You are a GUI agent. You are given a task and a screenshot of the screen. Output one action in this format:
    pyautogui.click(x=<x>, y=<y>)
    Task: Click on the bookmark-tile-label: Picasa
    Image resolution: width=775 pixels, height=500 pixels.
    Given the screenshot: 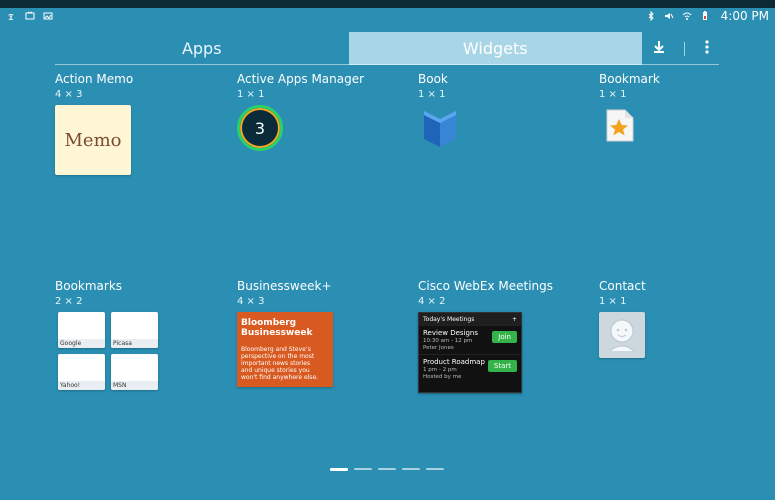 What is the action you would take?
    pyautogui.click(x=134, y=343)
    